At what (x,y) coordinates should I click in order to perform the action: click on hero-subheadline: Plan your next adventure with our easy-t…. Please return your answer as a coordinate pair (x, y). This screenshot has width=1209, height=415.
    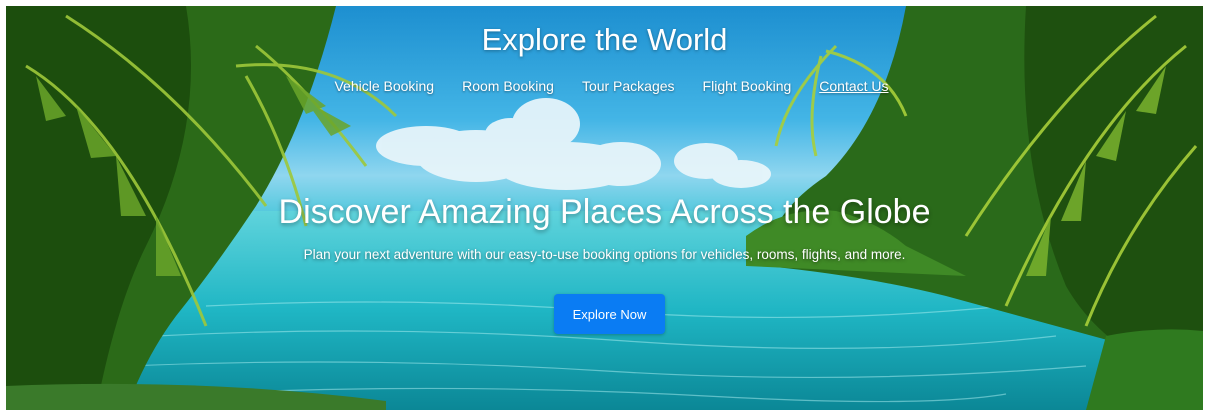
    Looking at the image, I should click on (604, 254).